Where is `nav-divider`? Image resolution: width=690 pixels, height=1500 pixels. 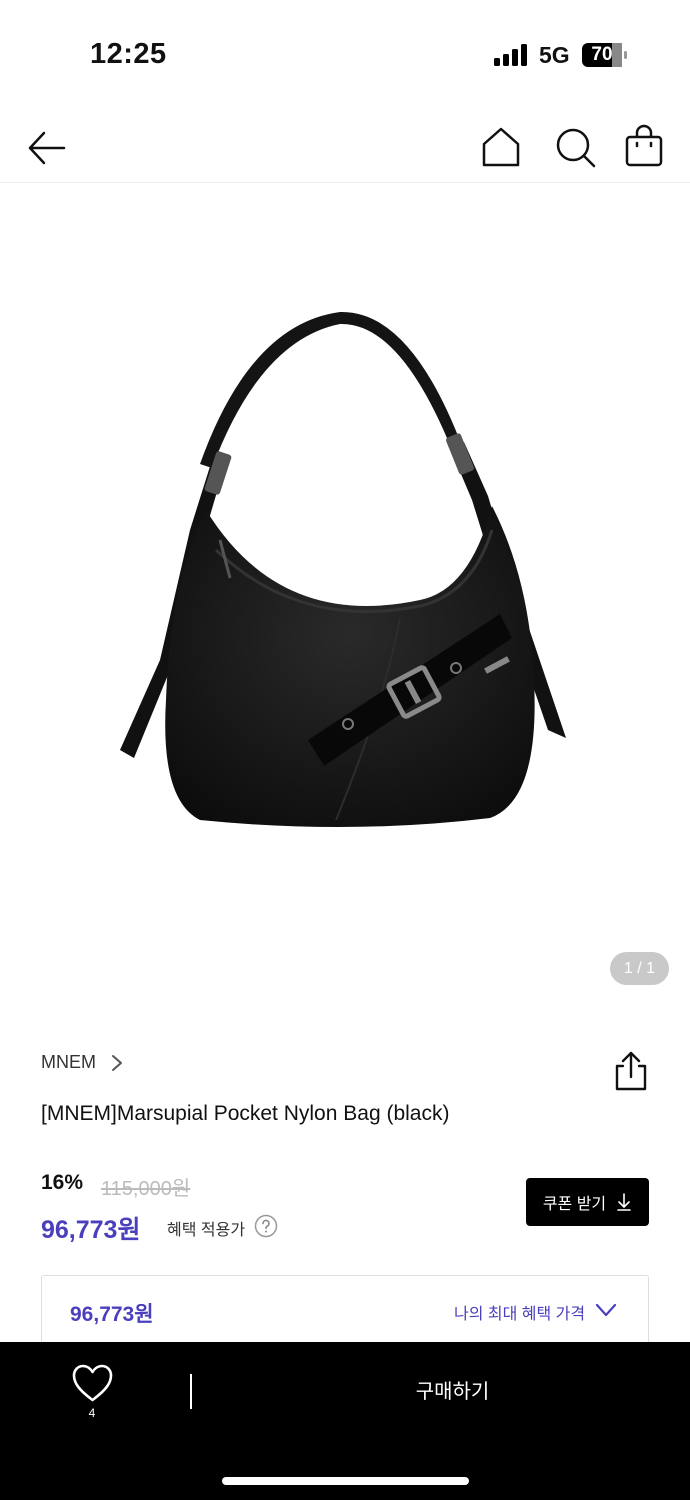
nav-divider is located at coordinates (345, 182).